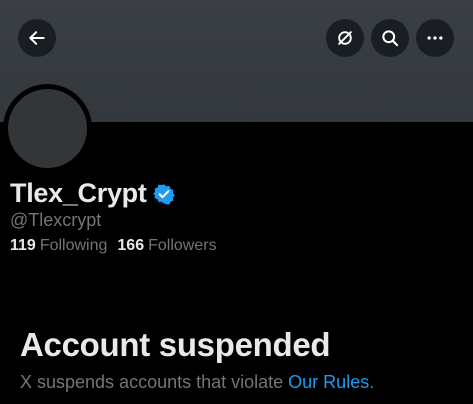 Image resolution: width=473 pixels, height=404 pixels. I want to click on following-count: 119, so click(23, 245).